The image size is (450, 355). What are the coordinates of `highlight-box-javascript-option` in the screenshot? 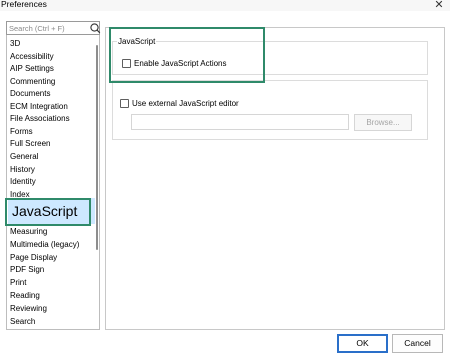 It's located at (187, 55).